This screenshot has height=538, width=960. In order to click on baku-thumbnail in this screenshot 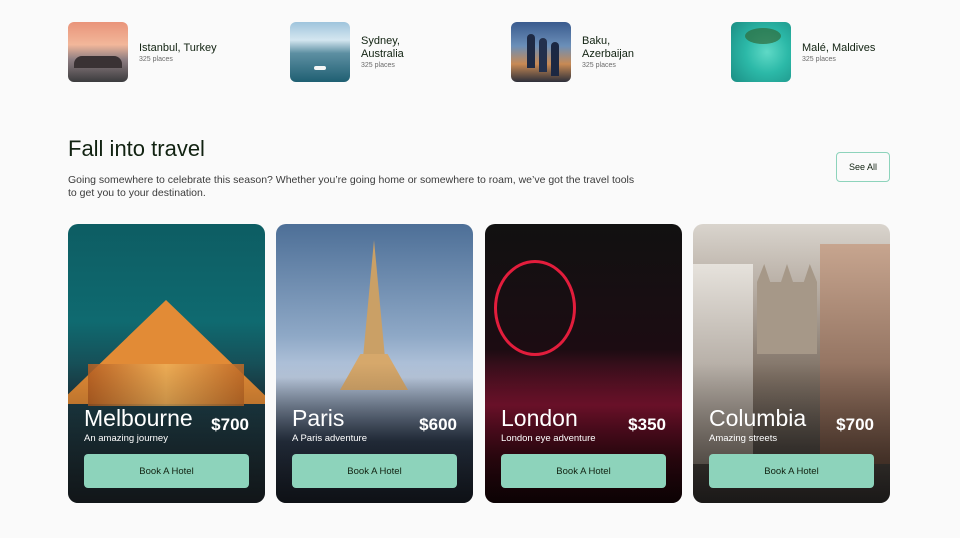, I will do `click(541, 52)`.